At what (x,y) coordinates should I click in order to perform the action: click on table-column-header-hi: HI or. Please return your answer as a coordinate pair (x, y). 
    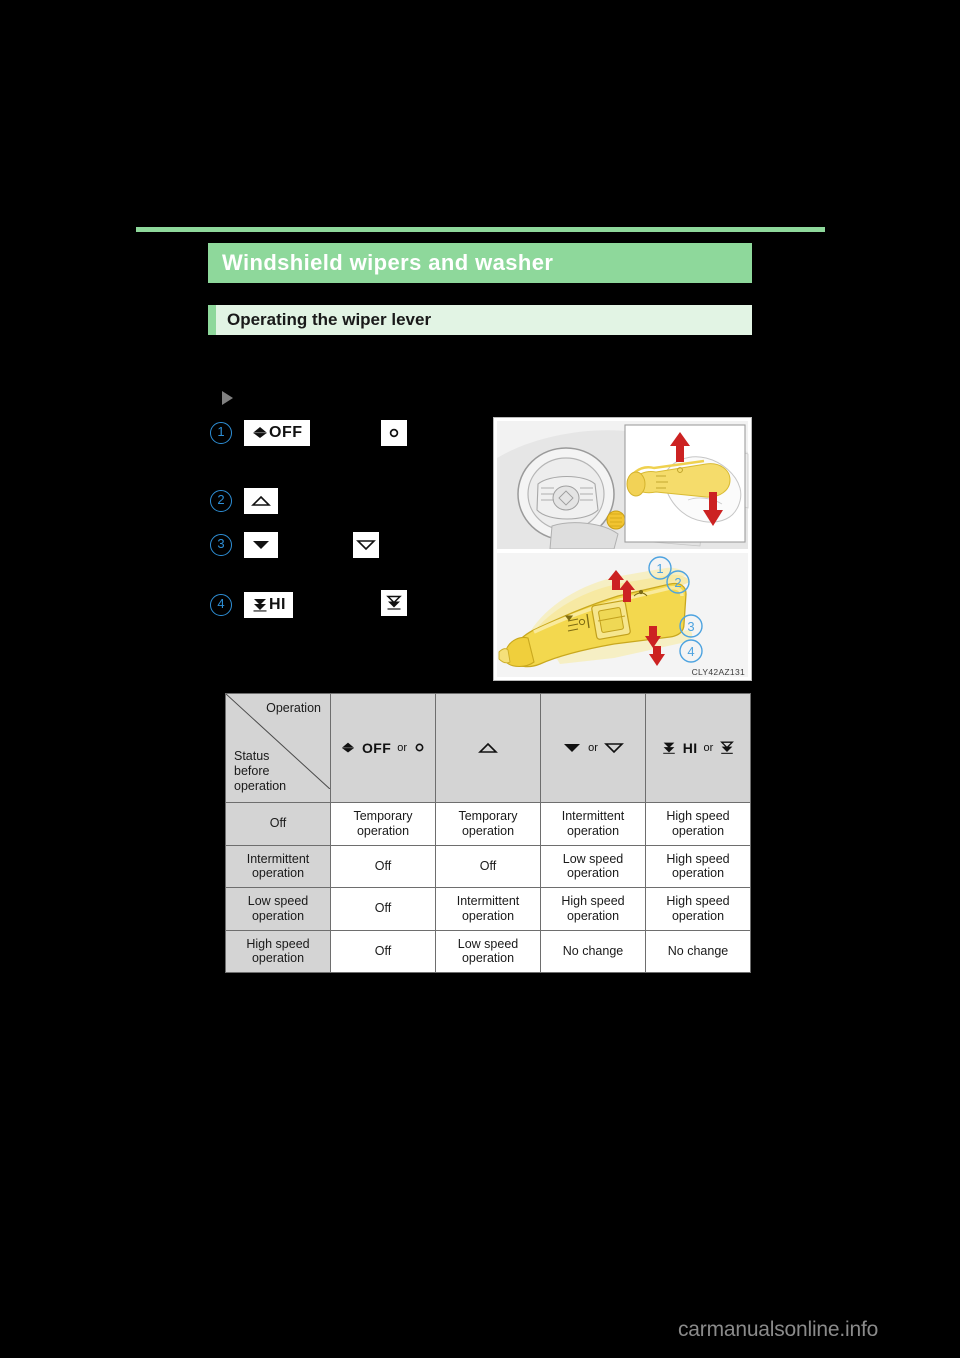
    Looking at the image, I should click on (698, 748).